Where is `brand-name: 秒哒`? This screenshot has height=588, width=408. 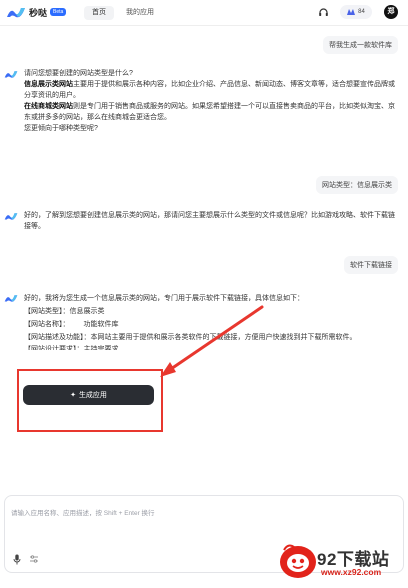 brand-name: 秒哒 is located at coordinates (38, 12).